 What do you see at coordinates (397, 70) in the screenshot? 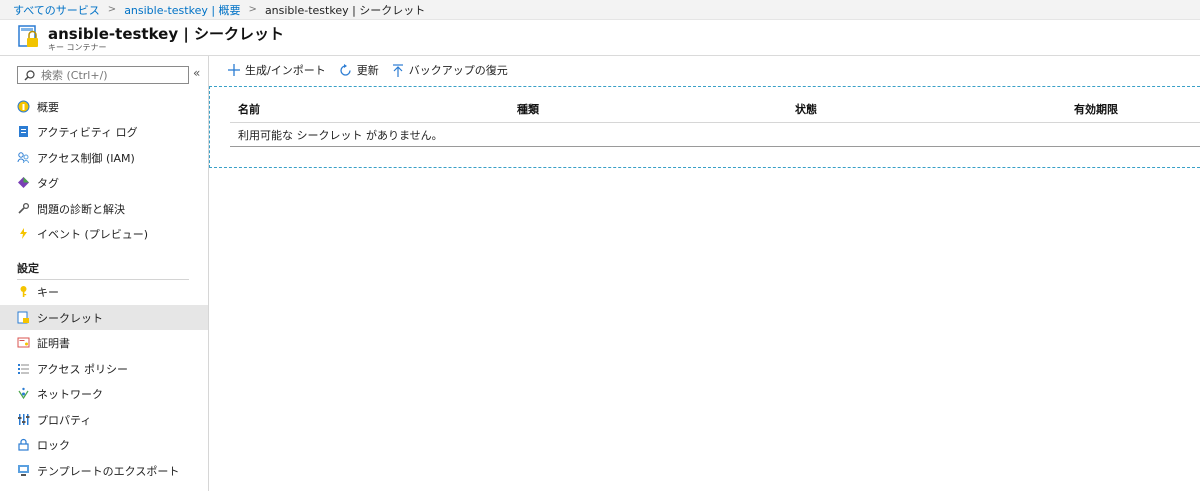
I see `arrow-up-icon` at bounding box center [397, 70].